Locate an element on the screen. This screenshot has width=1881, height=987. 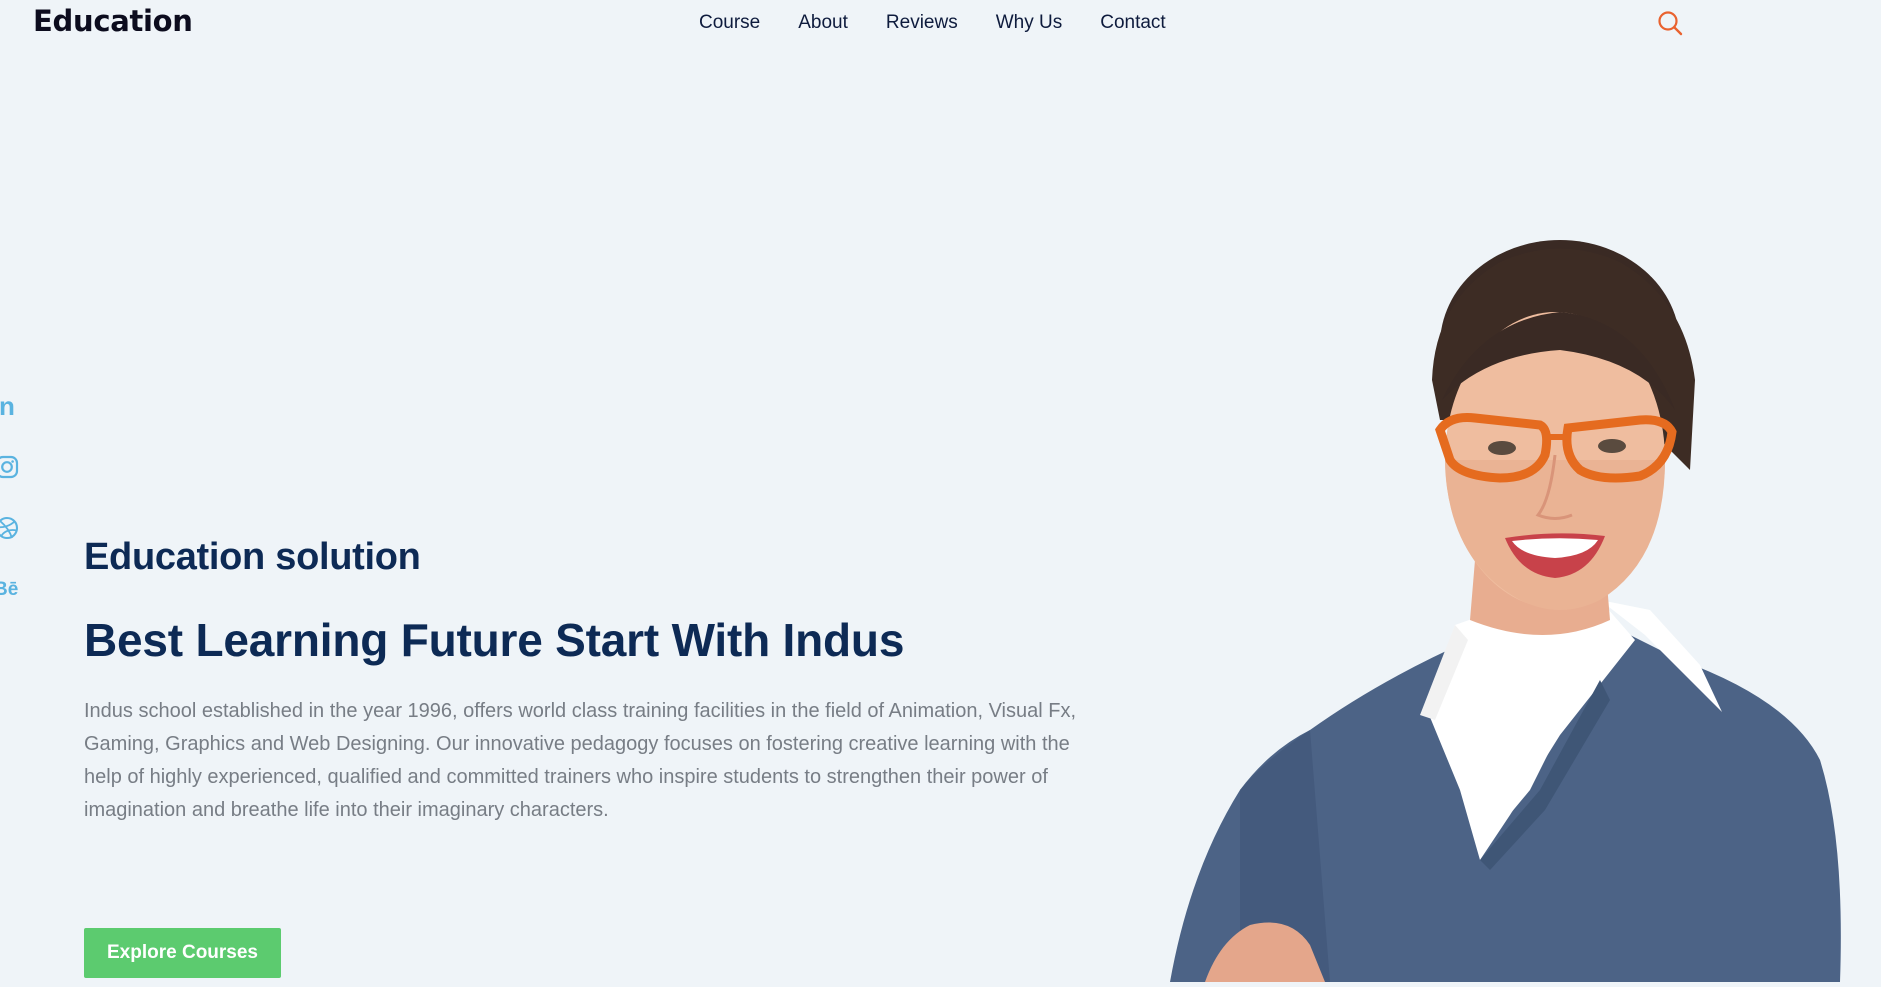
nav-item-why-us: Why Us is located at coordinates (1029, 23).